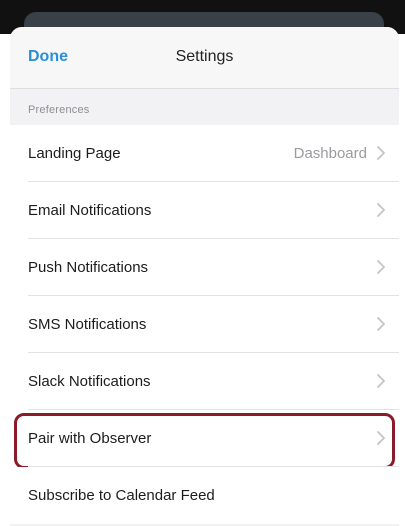  I want to click on row-slack-notifications: Slack Notifications, so click(204, 381).